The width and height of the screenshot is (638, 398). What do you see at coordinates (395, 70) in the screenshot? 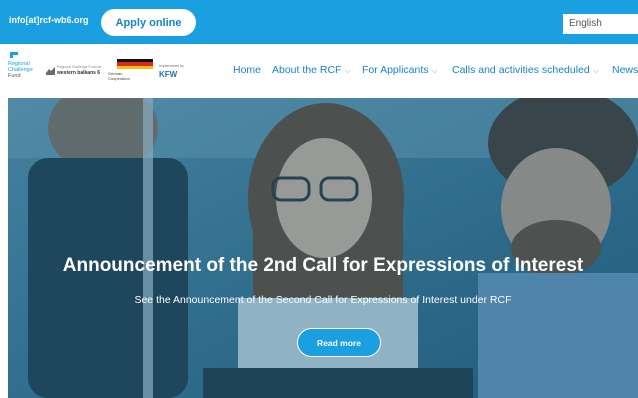
I see `nav-item-label: For Applicants` at bounding box center [395, 70].